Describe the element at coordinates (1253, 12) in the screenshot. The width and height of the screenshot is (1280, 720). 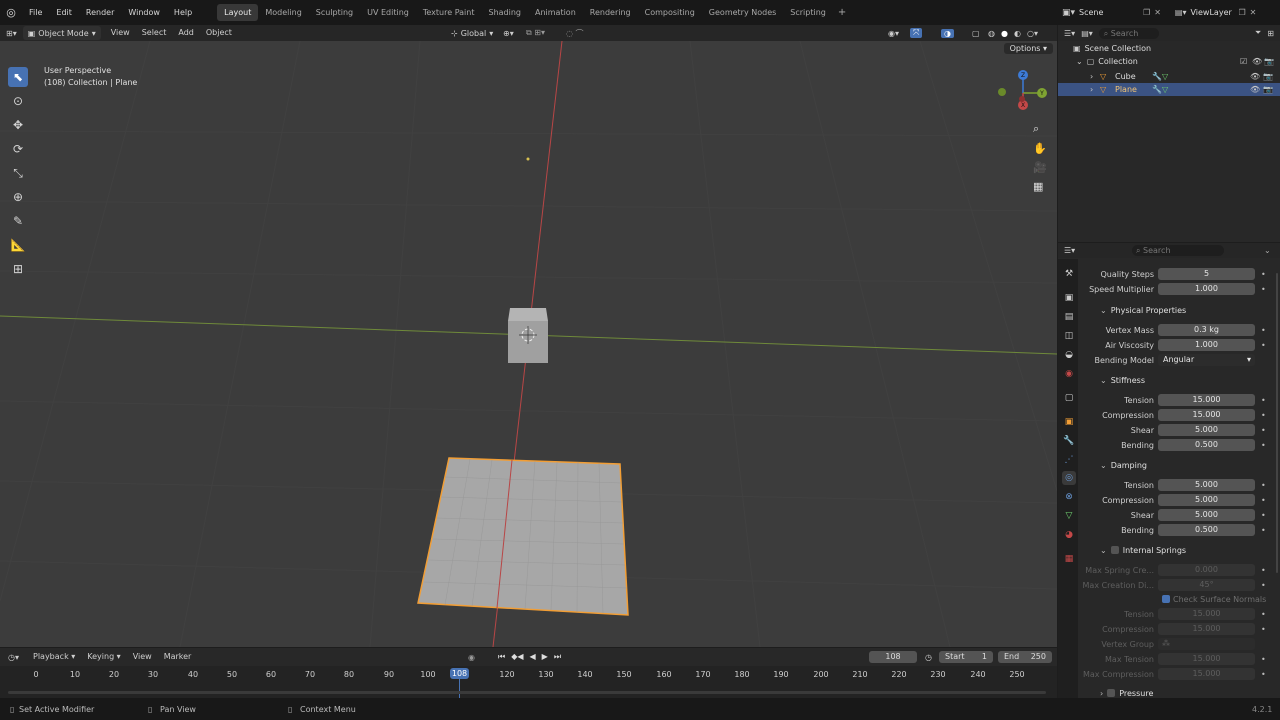
I see `viewlayer-remove-icon: ✕` at that location.